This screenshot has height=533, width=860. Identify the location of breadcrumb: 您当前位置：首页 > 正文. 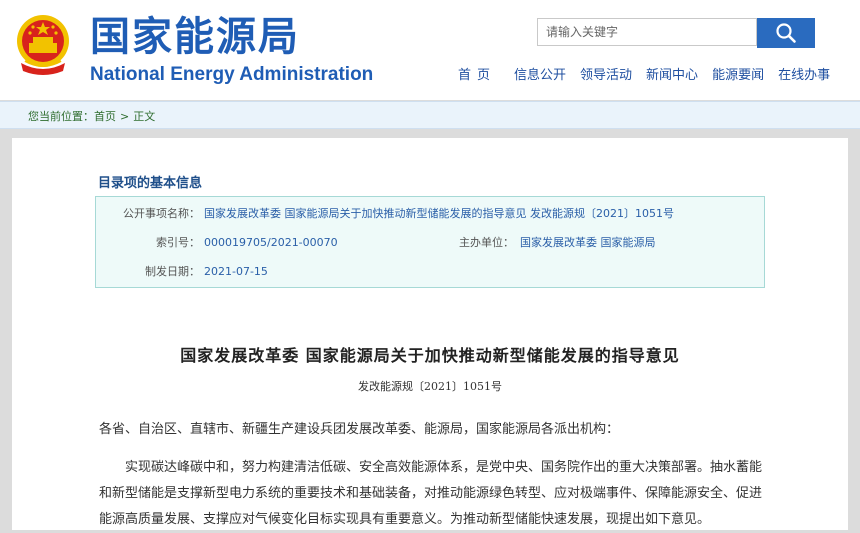
(430, 115).